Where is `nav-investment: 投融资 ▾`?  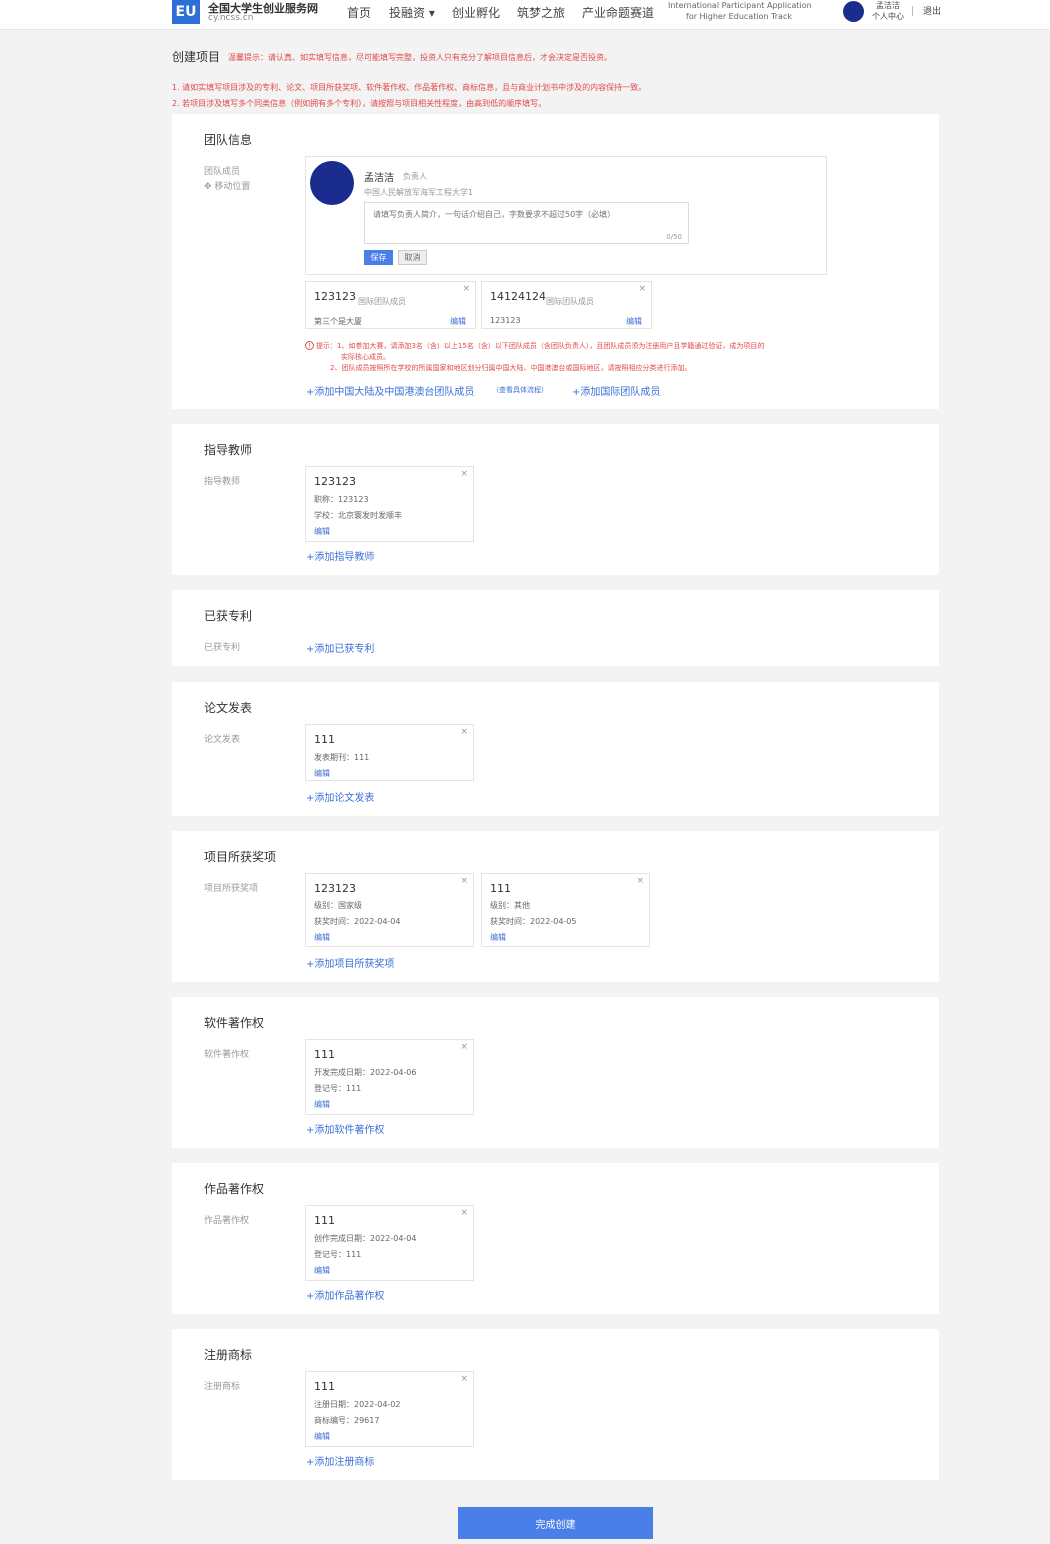
nav-investment: 投融资 ▾ is located at coordinates (412, 12).